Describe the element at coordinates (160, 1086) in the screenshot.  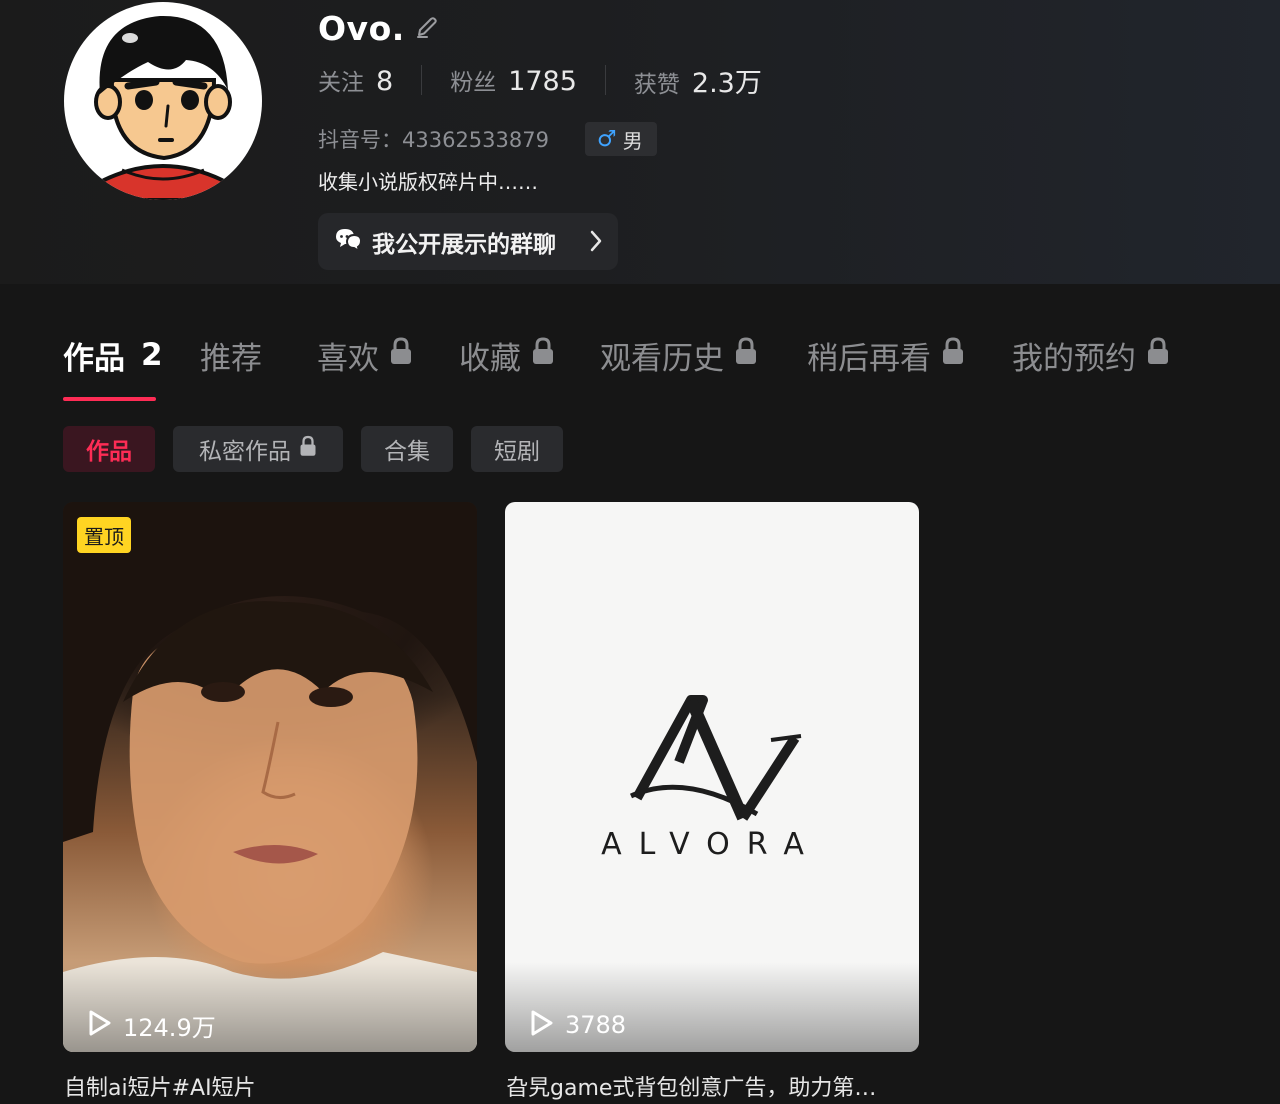
I see `video-title: 自制ai短片#AI短片` at that location.